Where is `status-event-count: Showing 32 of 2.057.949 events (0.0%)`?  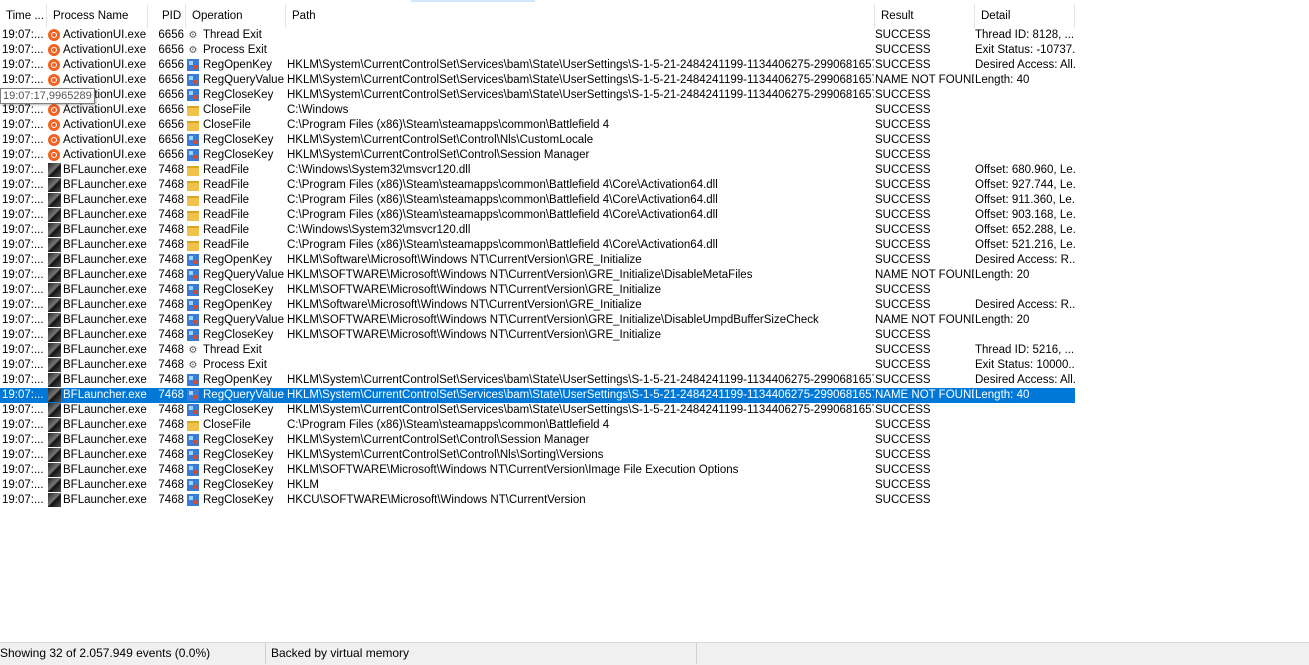 status-event-count: Showing 32 of 2.057.949 events (0.0%) is located at coordinates (133, 653).